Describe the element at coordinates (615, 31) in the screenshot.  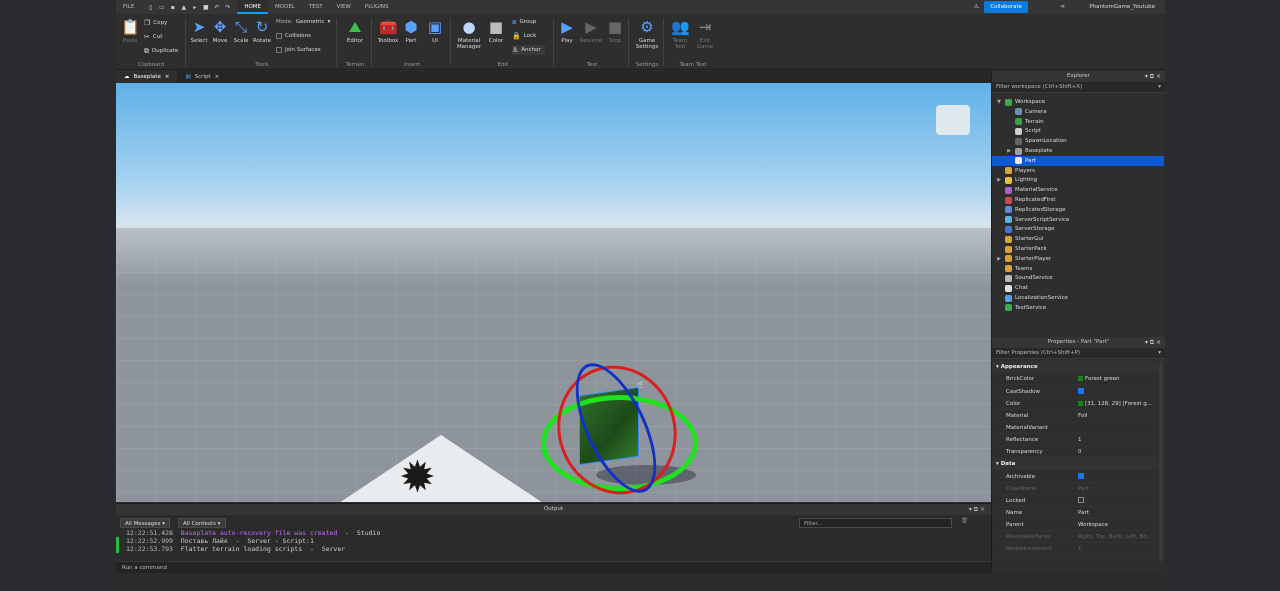
I see `stop-button: ■ Stop` at that location.